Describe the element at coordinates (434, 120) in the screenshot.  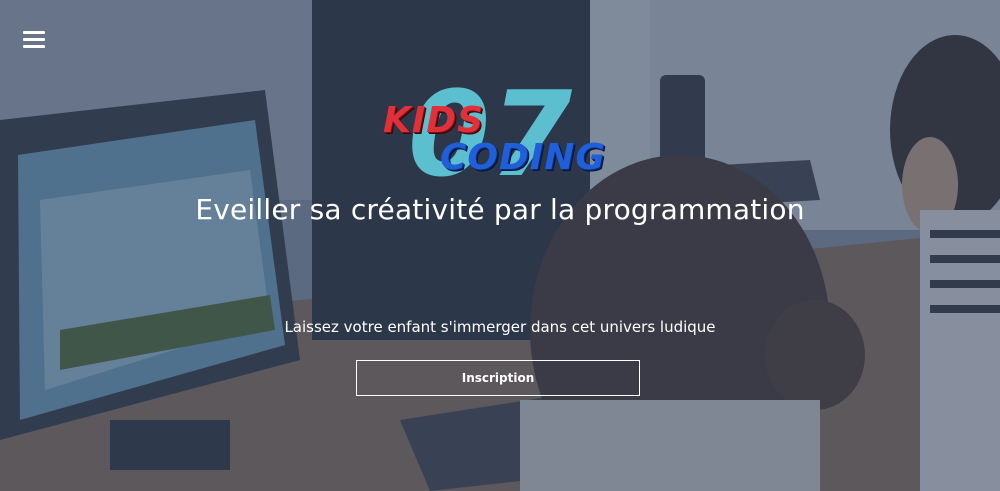
I see `logo-word-kids: KIDS` at that location.